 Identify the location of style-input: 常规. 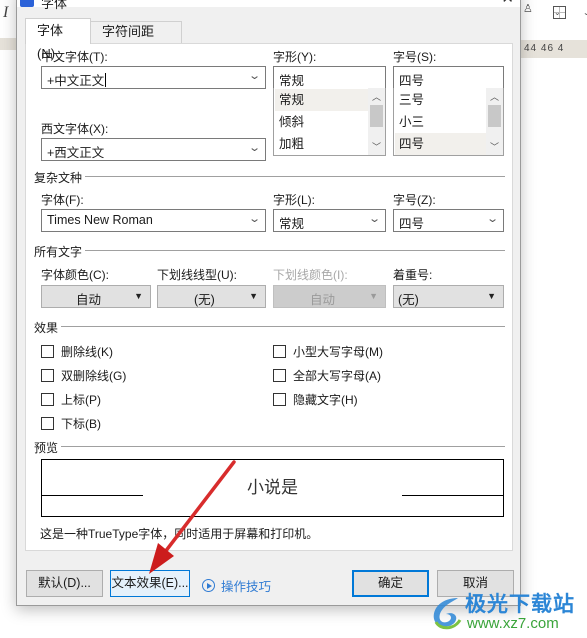
(329, 77).